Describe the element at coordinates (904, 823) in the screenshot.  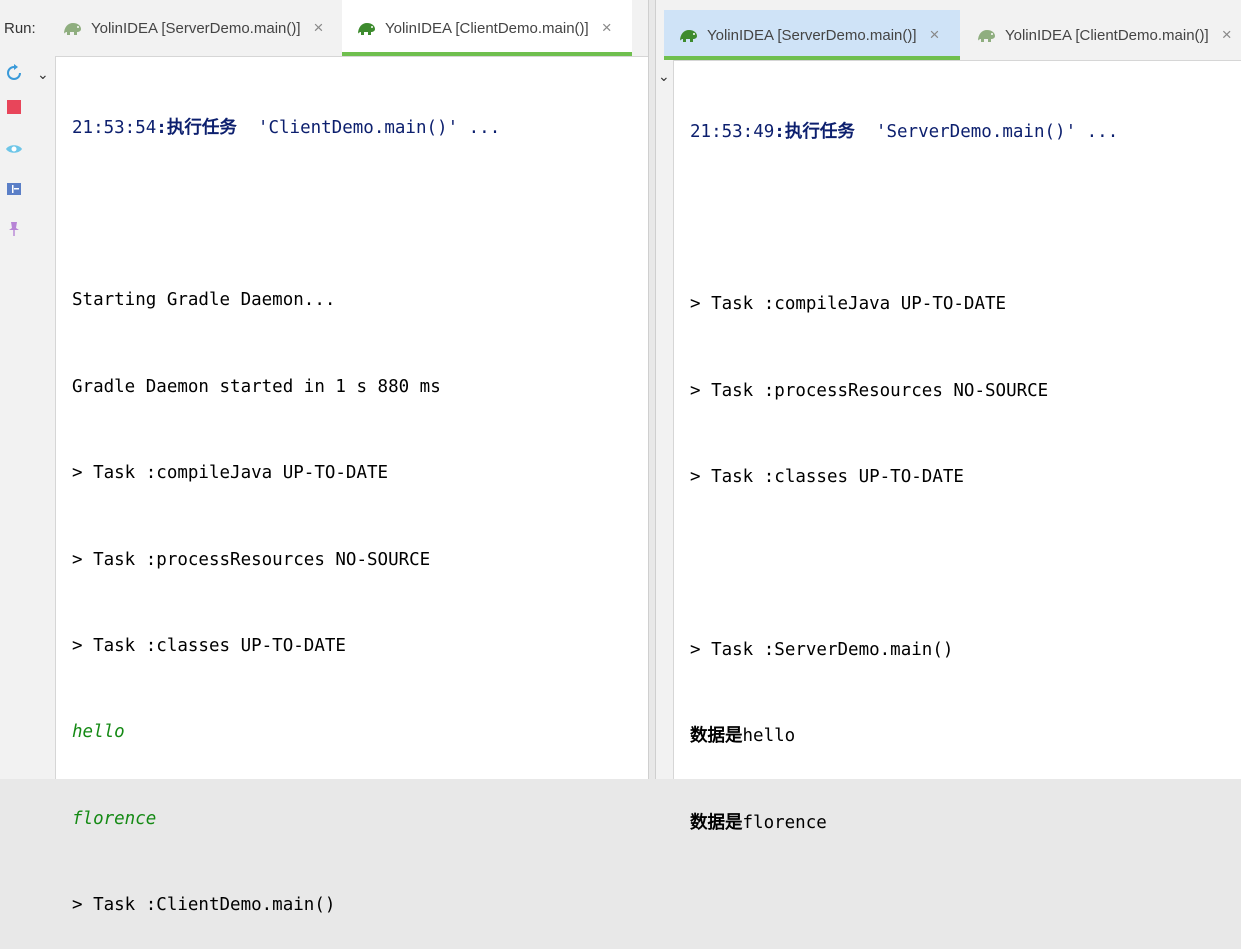
I see `program-output: 数据是florence` at that location.